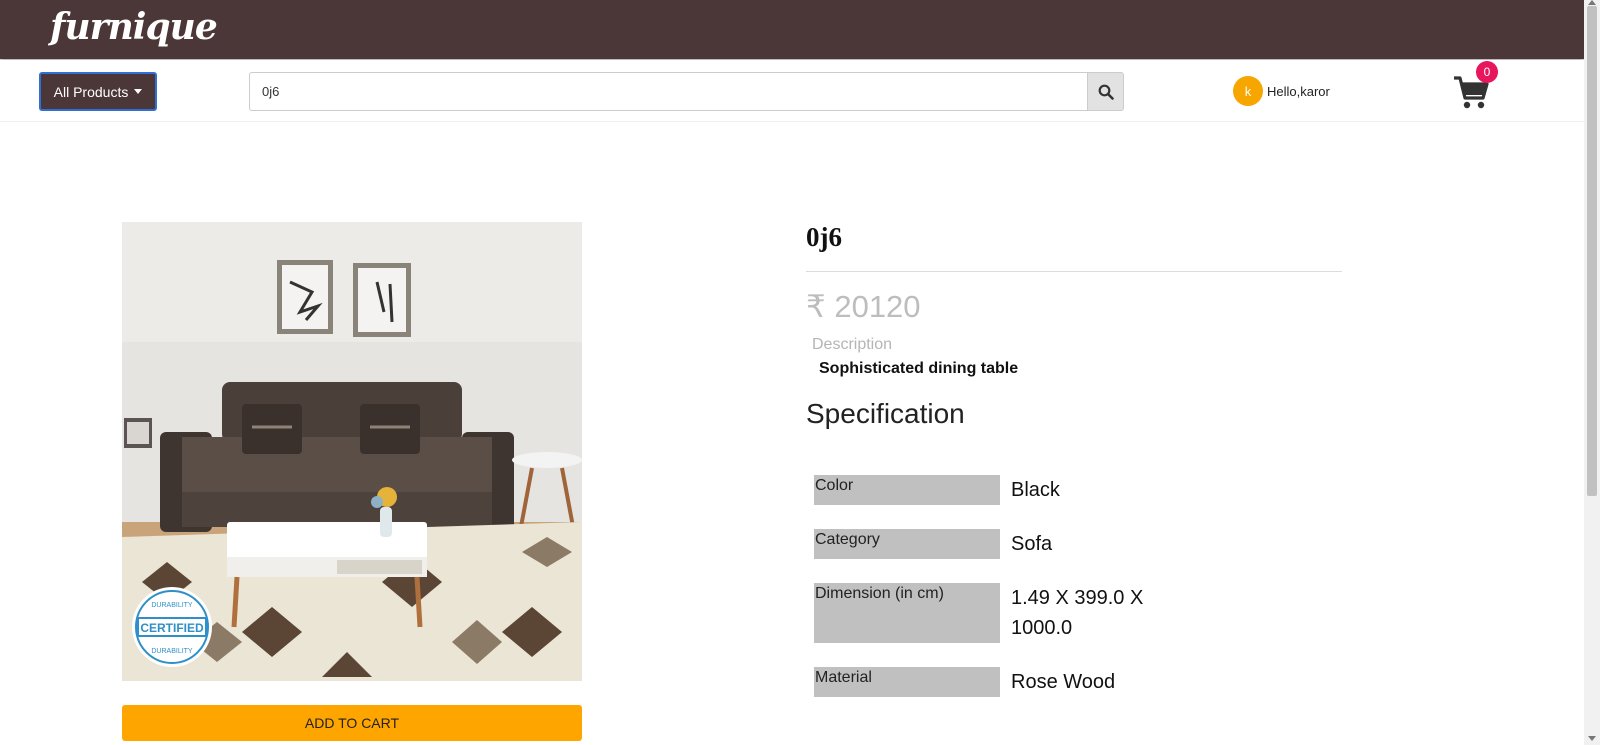 The image size is (1600, 745). Describe the element at coordinates (1032, 544) in the screenshot. I see `spec-value-category: Sofa` at that location.